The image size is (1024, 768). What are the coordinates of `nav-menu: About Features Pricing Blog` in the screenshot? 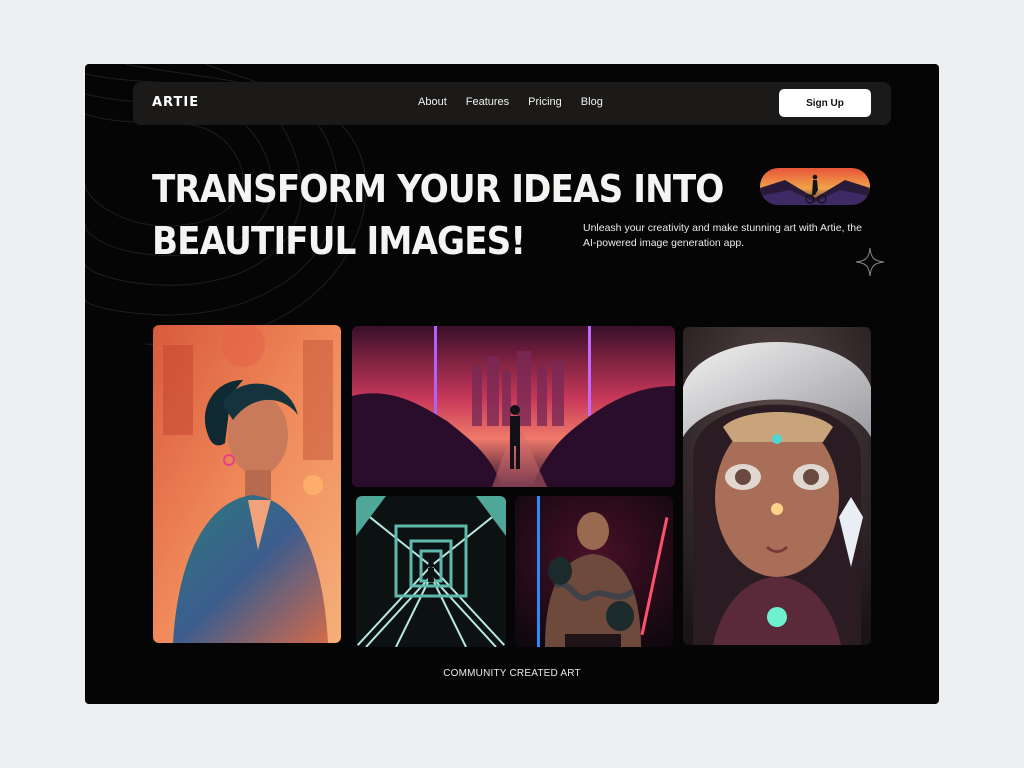 It's located at (510, 102).